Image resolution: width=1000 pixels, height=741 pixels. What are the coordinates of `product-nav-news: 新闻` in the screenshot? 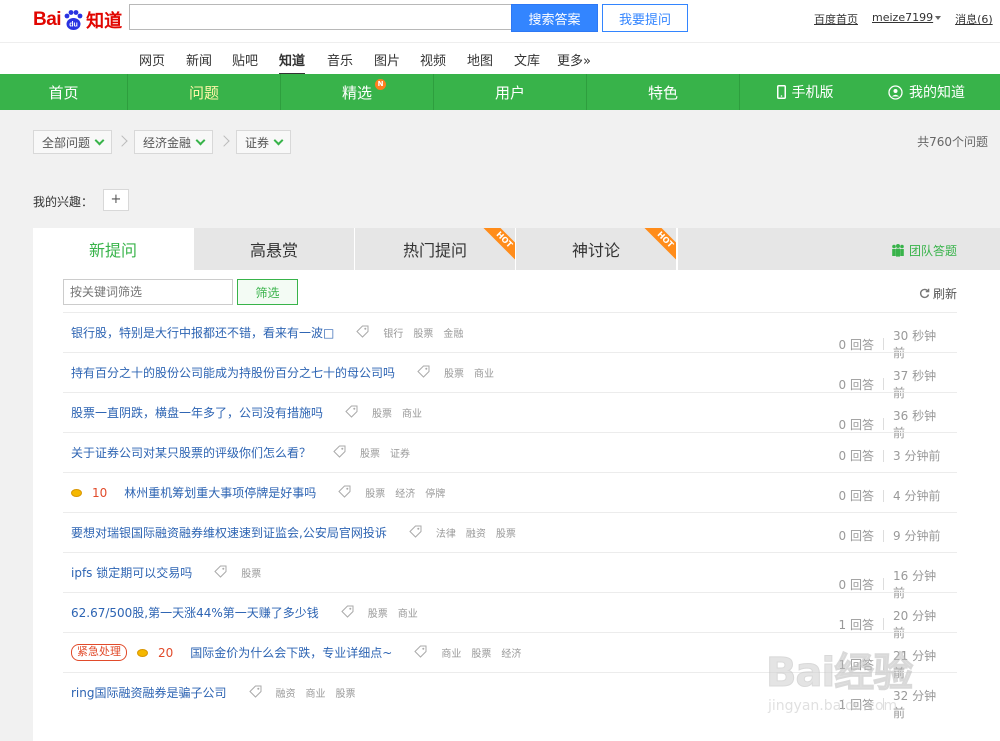 It's located at (199, 59).